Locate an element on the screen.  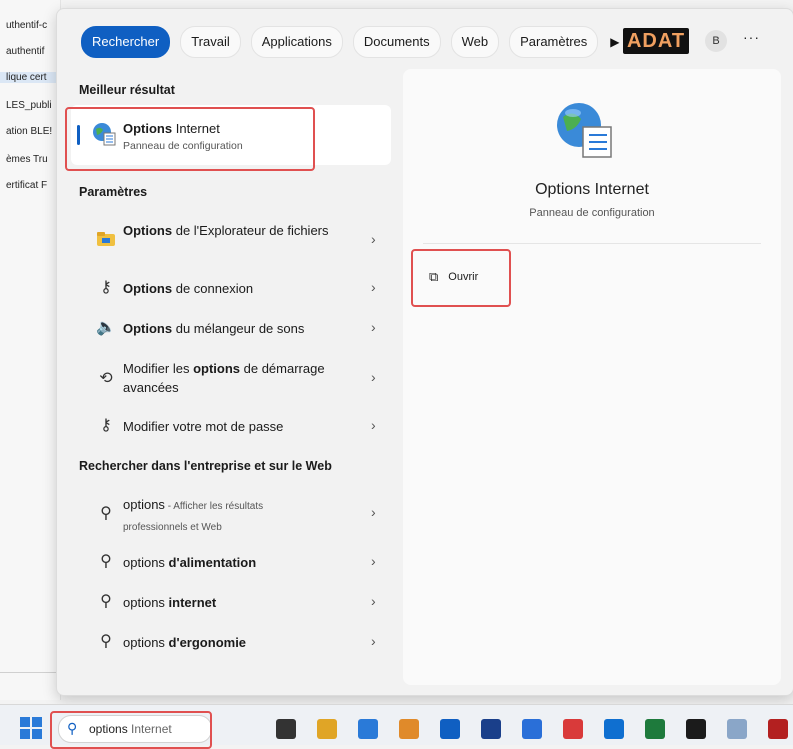
bg-file-item: ation BLE! is located at coordinates (29, 131).